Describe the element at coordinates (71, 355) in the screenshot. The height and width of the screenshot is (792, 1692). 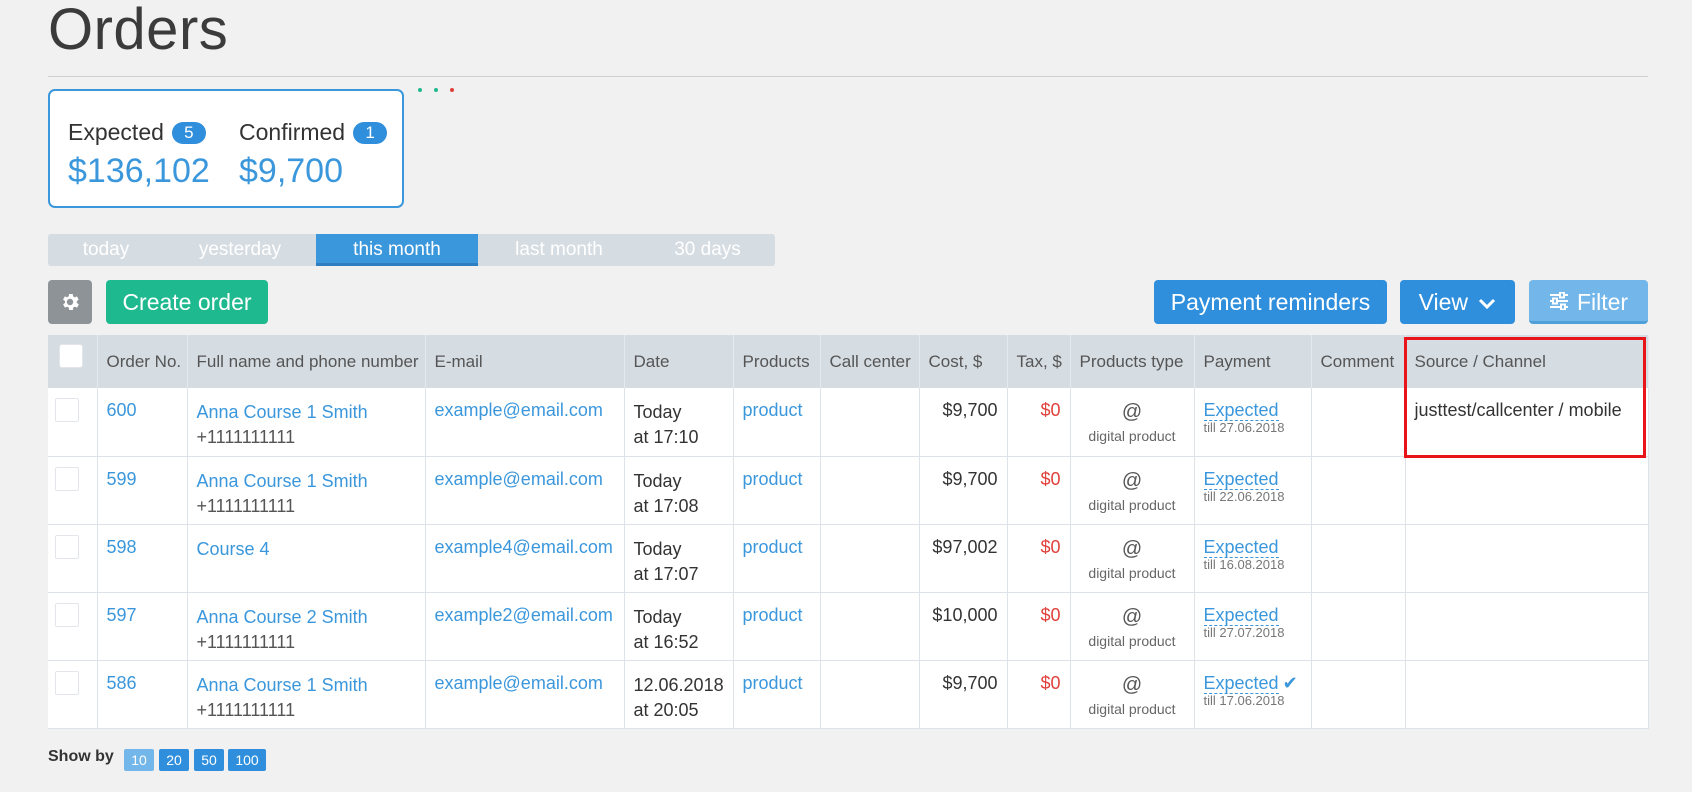
I see `select-all-checkbox` at that location.